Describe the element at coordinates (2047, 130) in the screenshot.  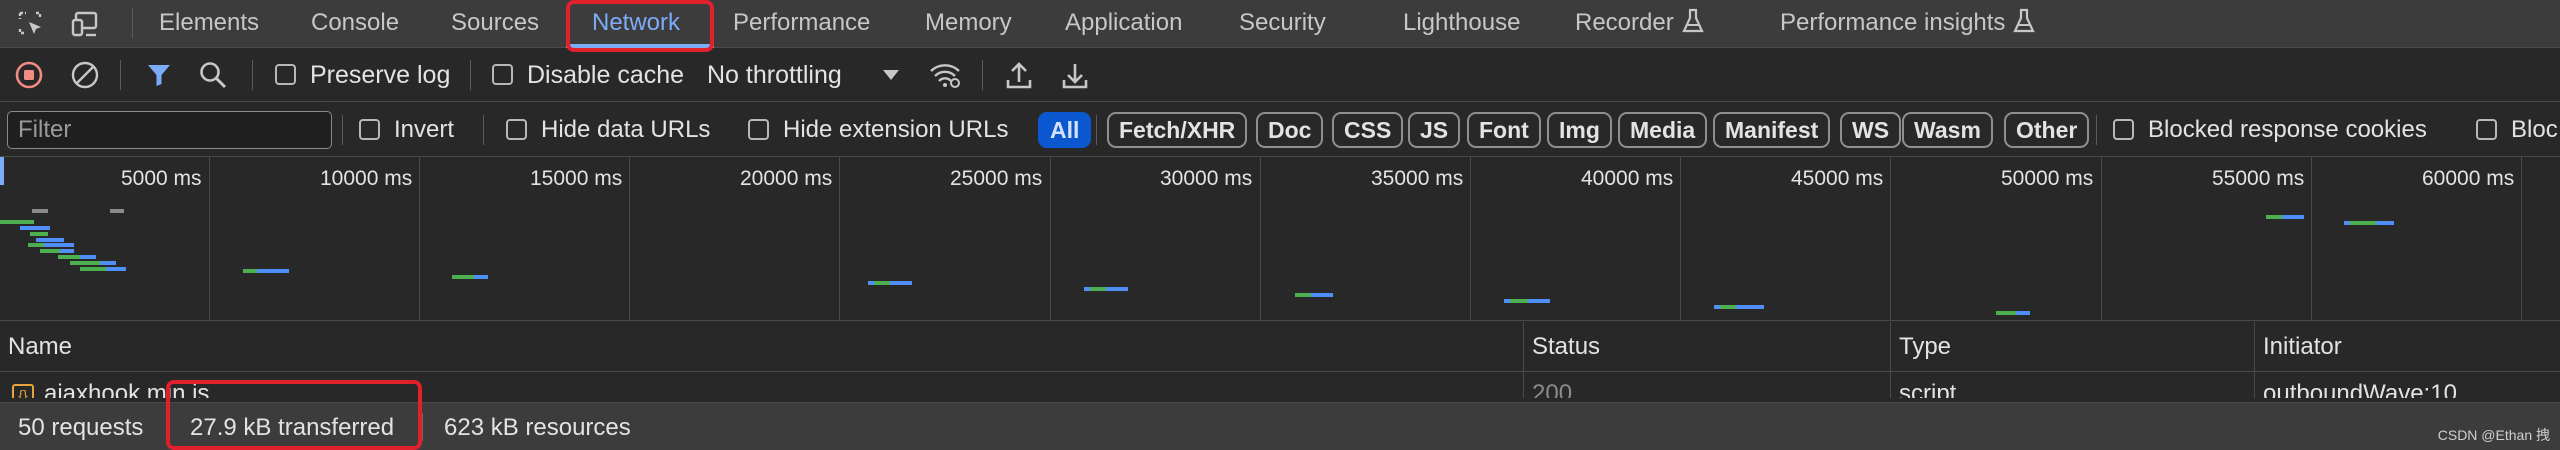
I see `type-filter-other: Other` at that location.